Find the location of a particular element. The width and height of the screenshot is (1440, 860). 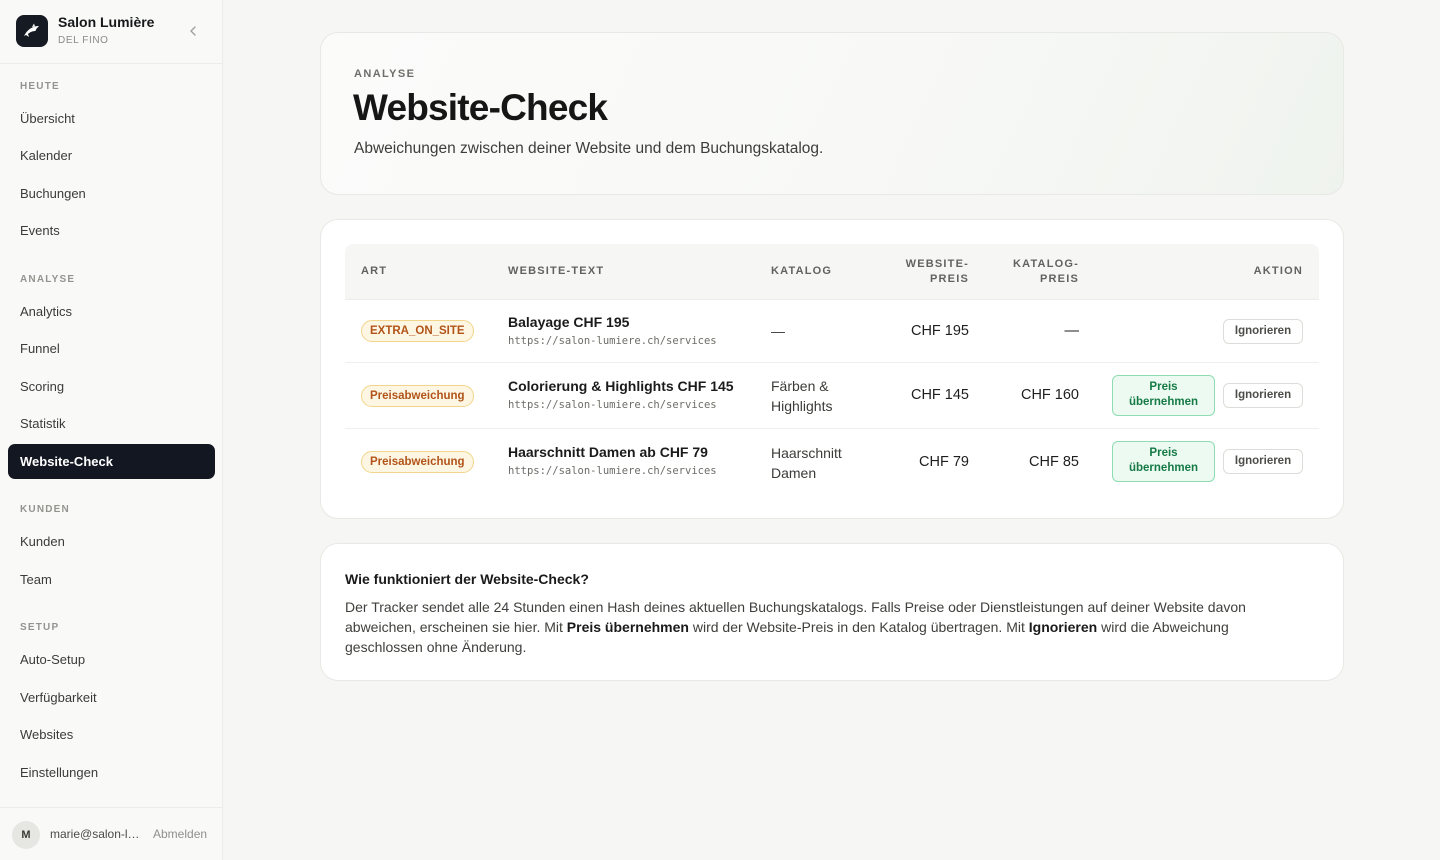

nav-item-kalender: Kalender is located at coordinates (111, 155).